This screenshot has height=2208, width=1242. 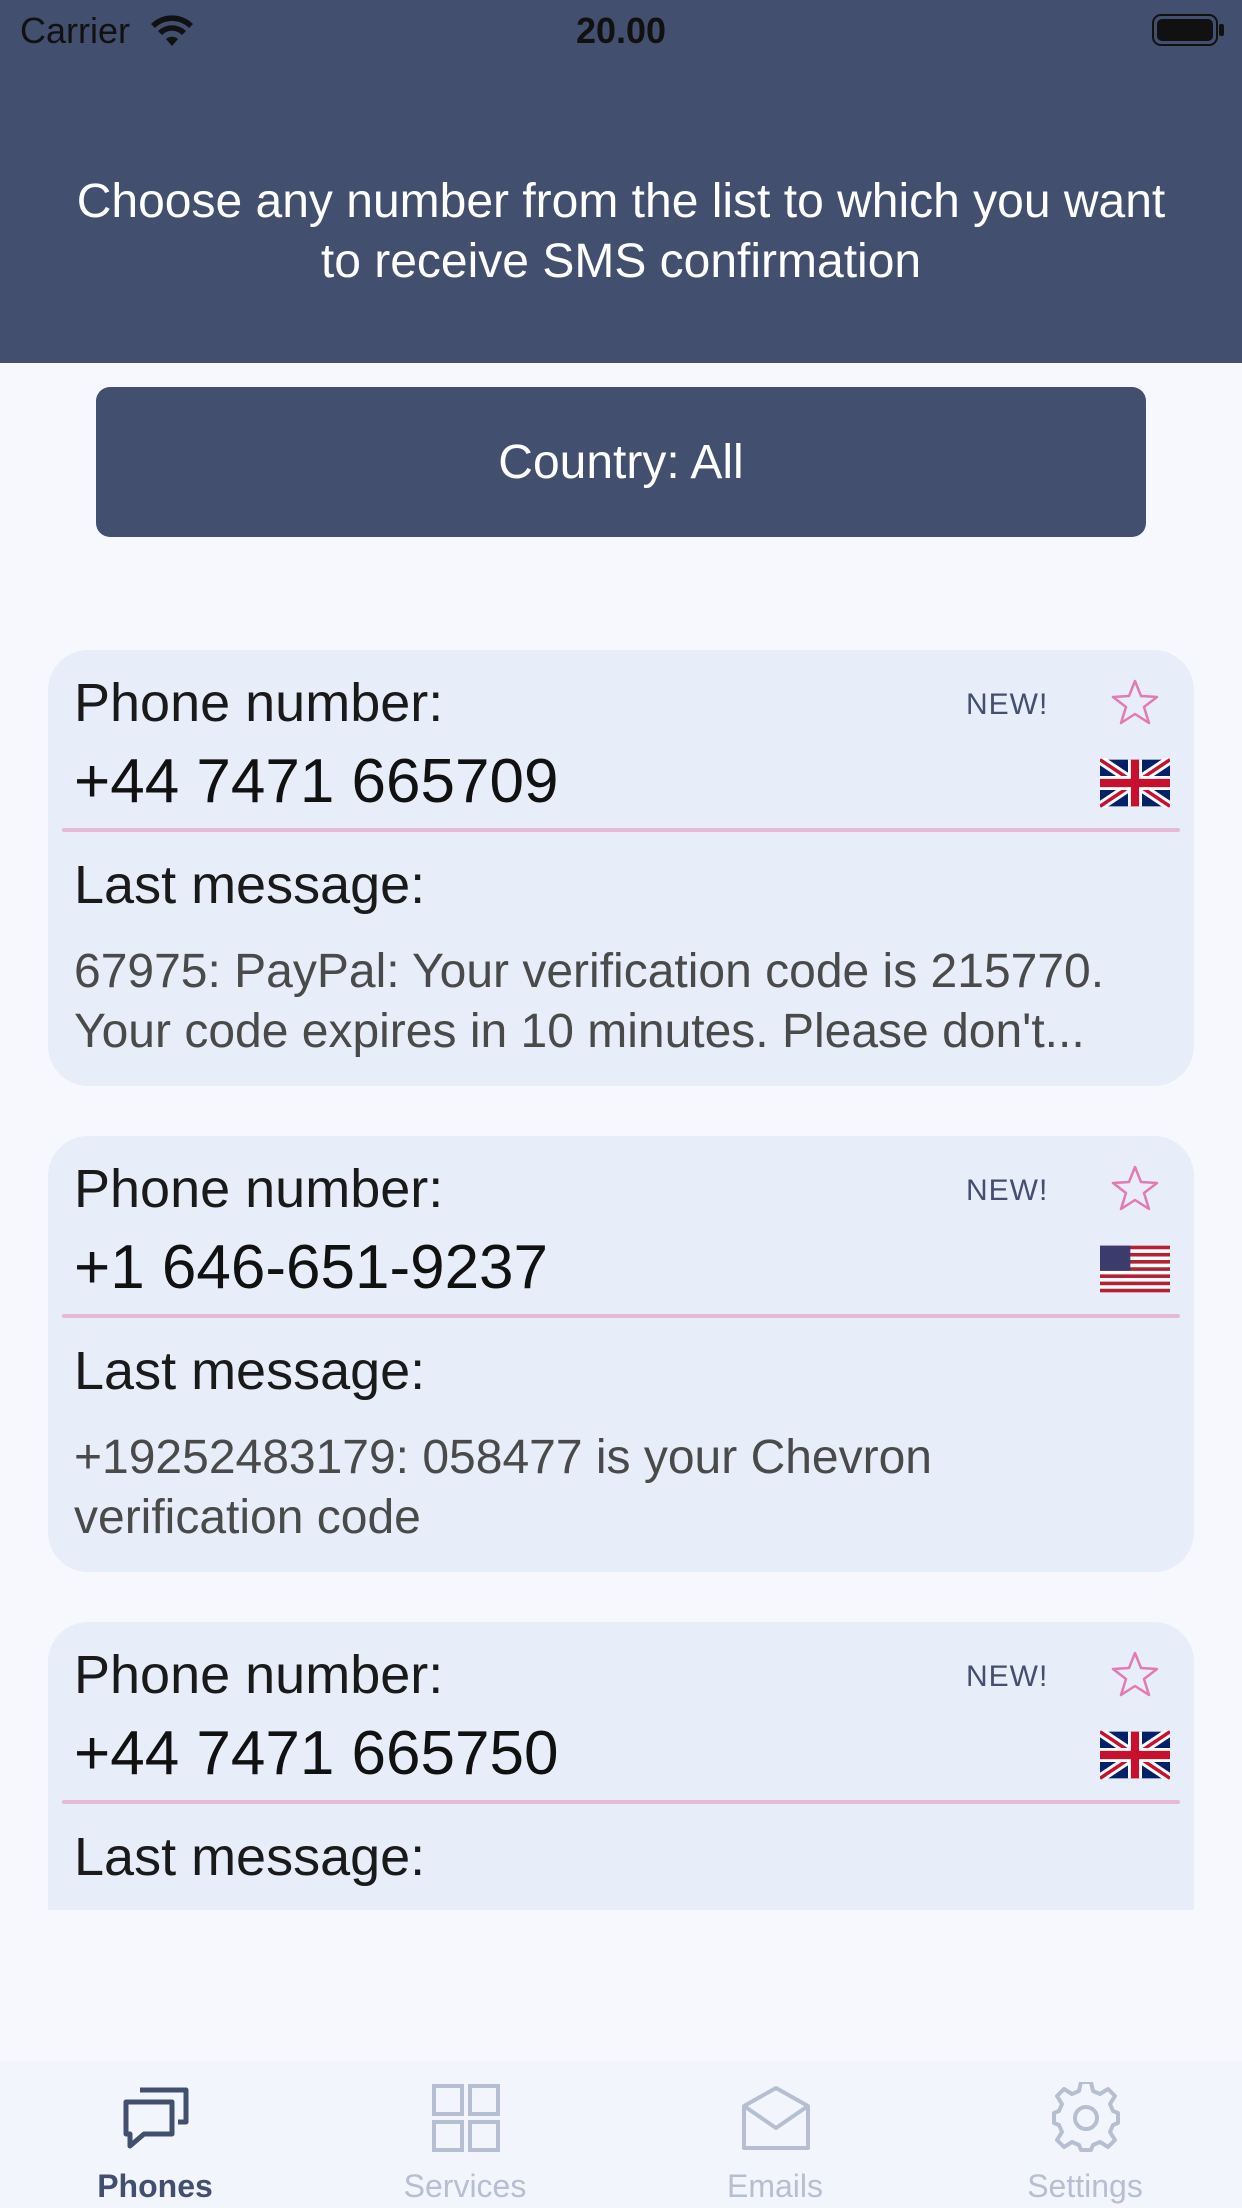 I want to click on phone-number: +44 7471 665709, so click(x=316, y=781).